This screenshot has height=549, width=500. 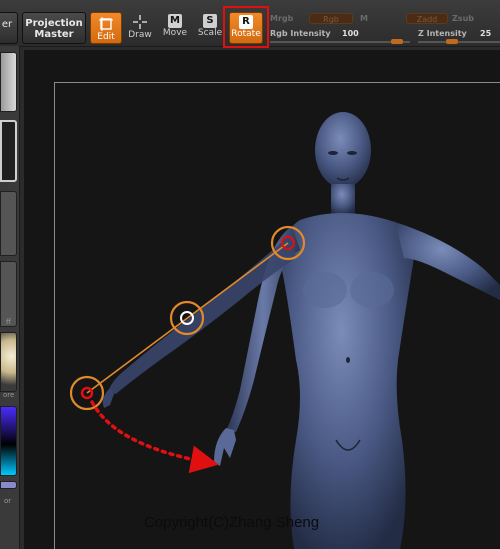 What do you see at coordinates (225, 447) in the screenshot?
I see `model-hand-lowered` at bounding box center [225, 447].